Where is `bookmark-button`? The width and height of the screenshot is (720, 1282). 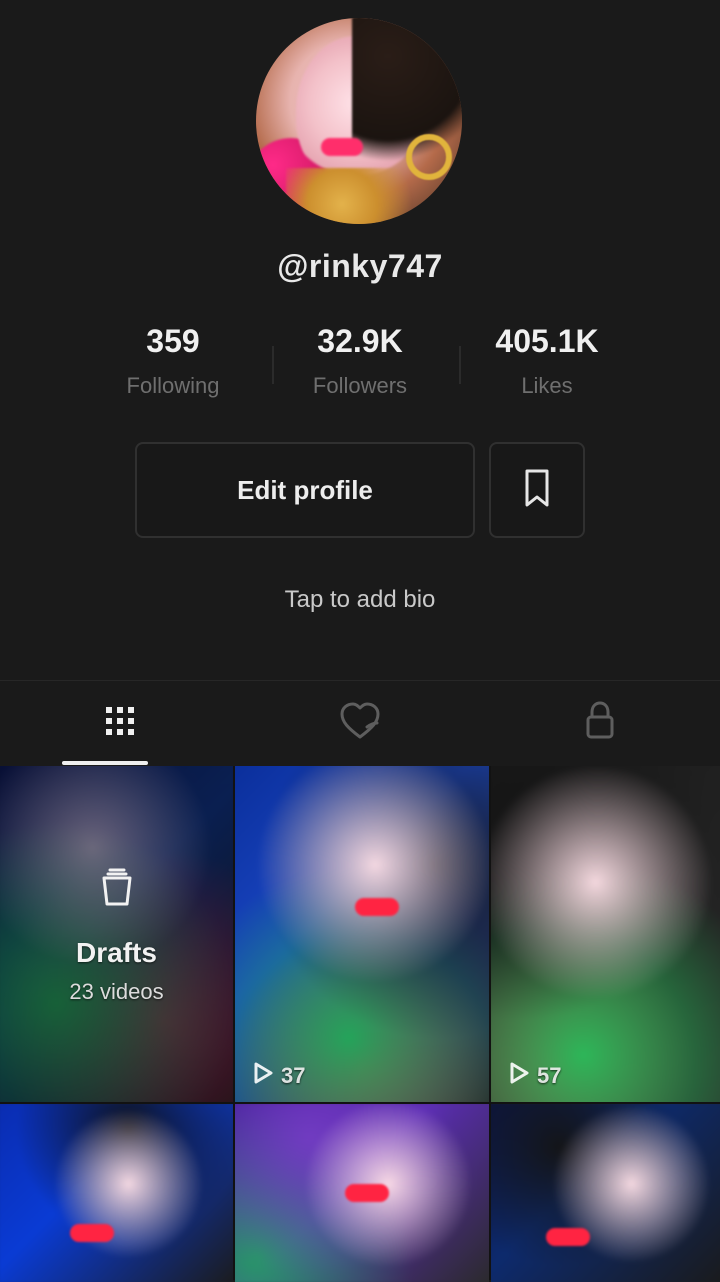
bookmark-button is located at coordinates (537, 490).